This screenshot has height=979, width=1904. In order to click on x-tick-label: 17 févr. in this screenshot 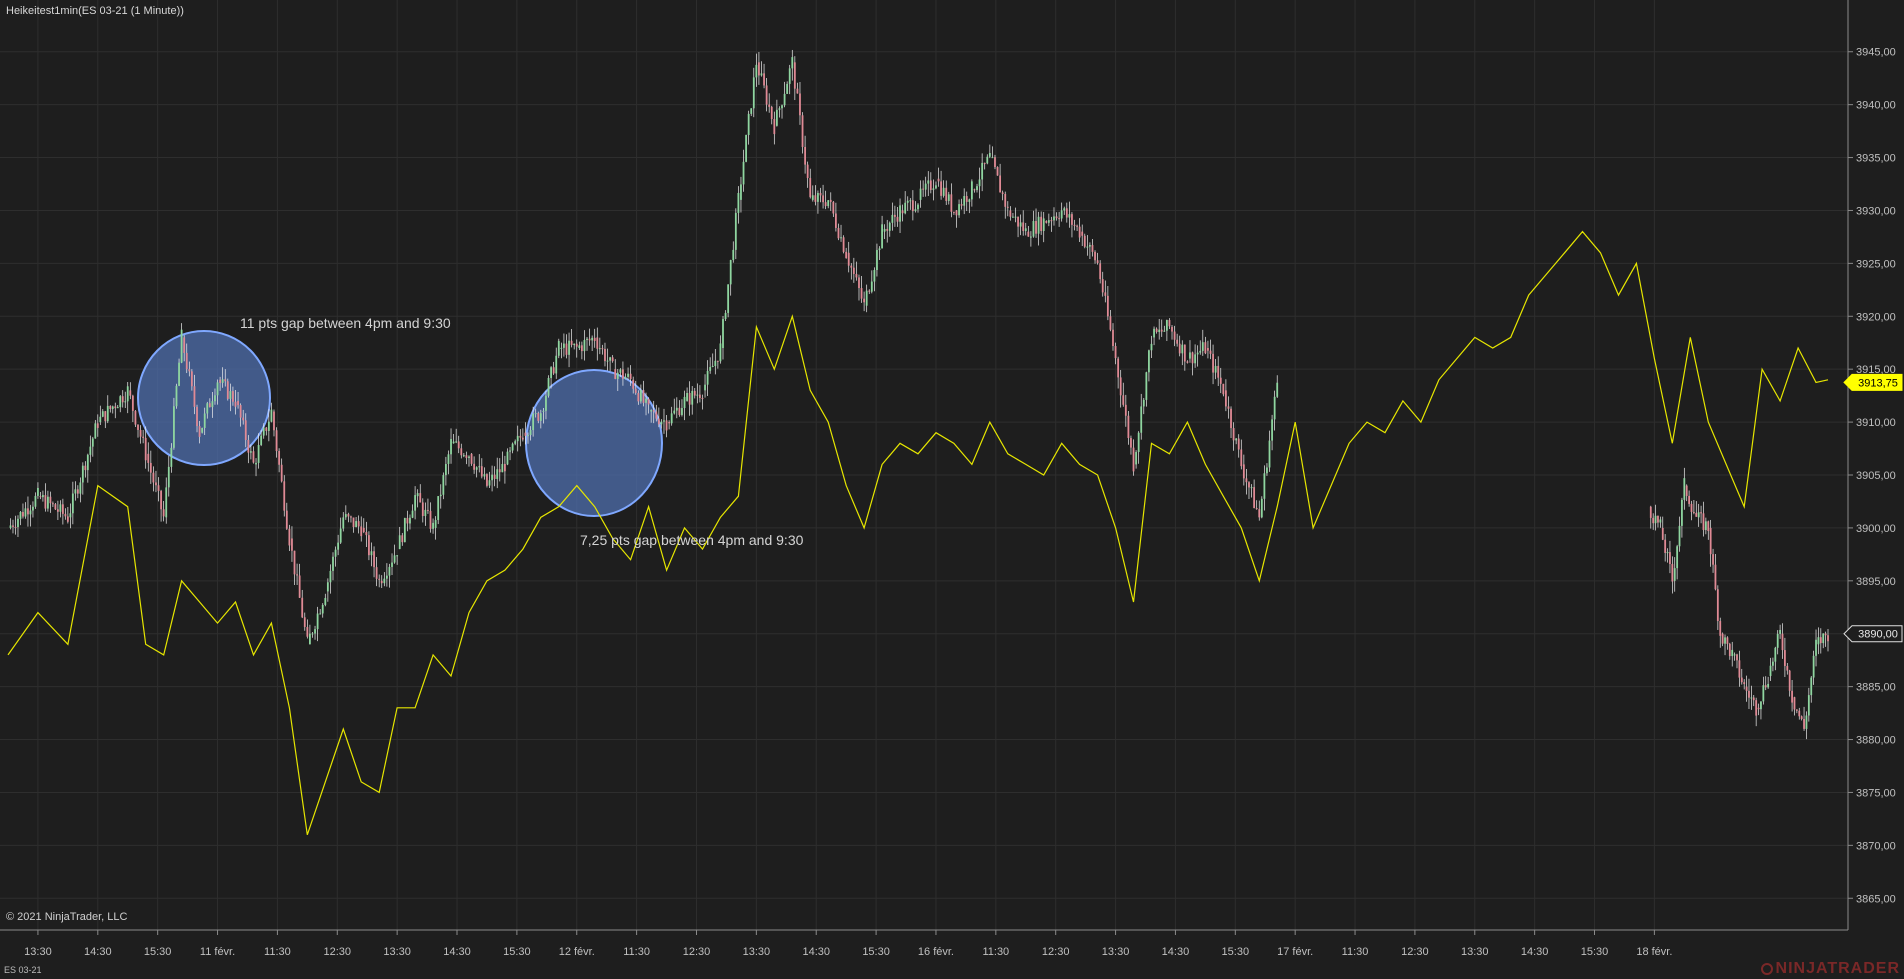, I will do `click(1295, 952)`.